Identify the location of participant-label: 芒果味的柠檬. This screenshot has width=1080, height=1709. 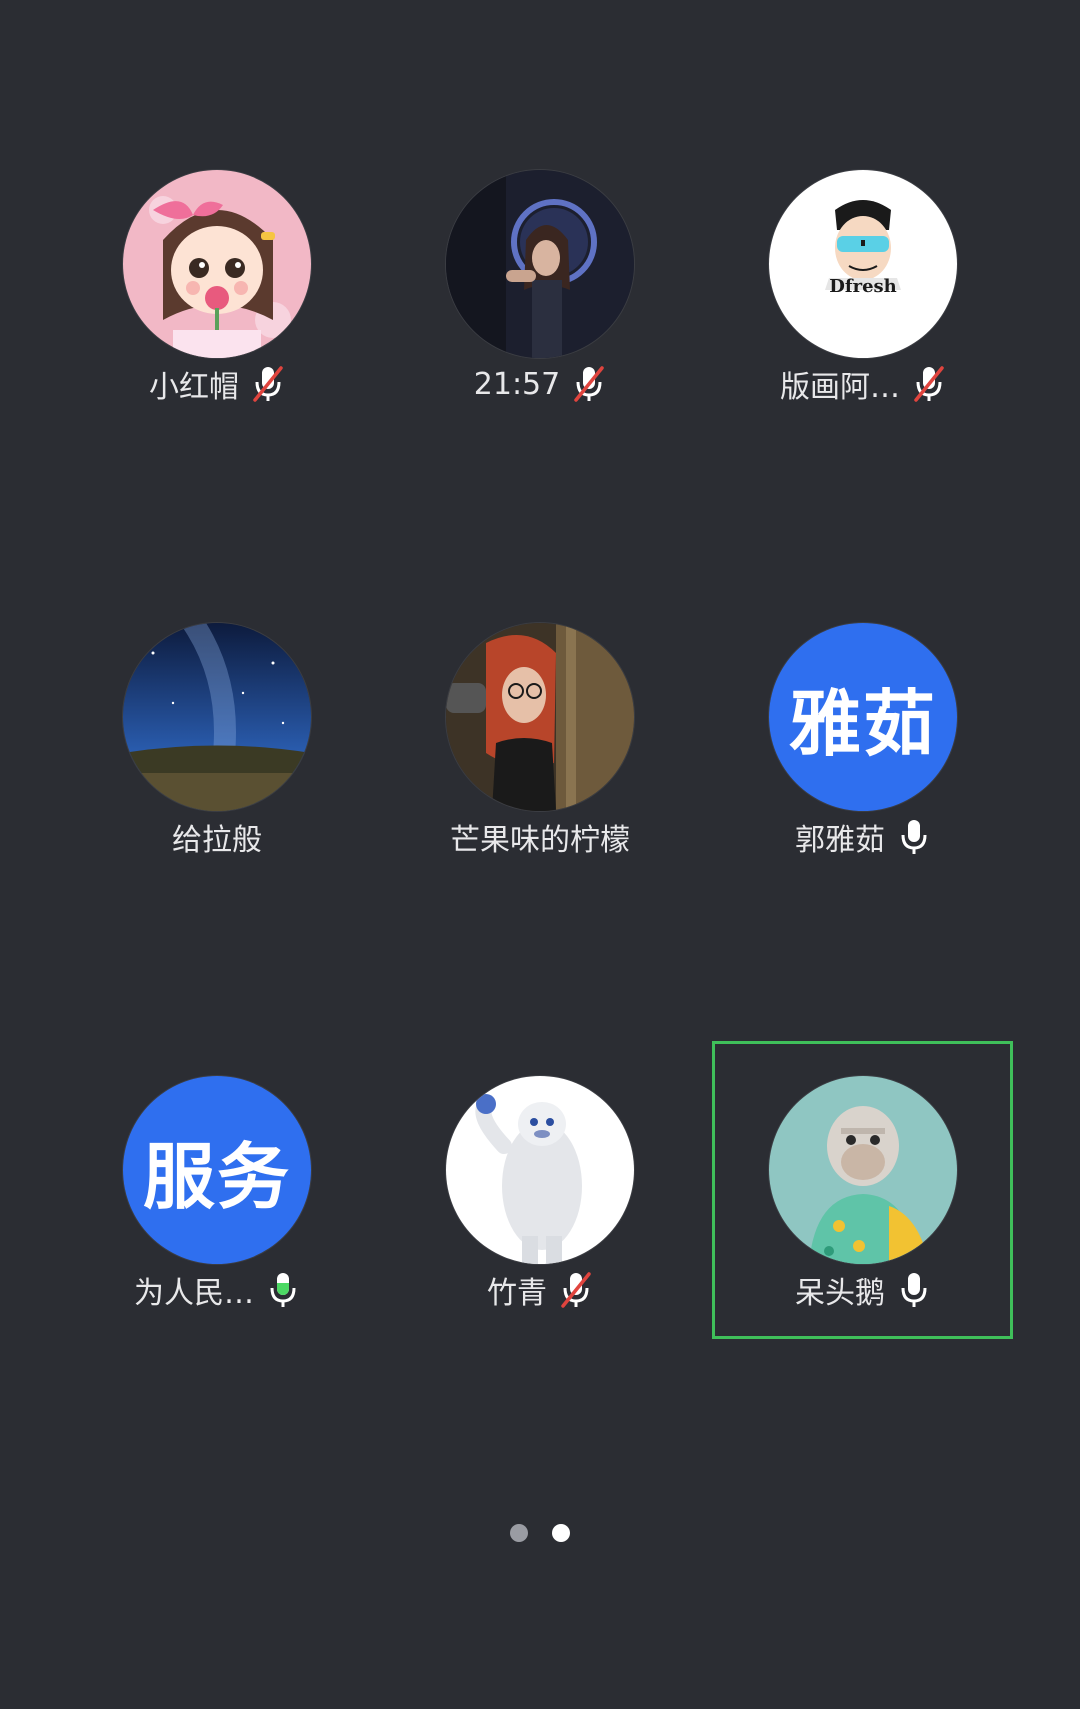
(540, 837).